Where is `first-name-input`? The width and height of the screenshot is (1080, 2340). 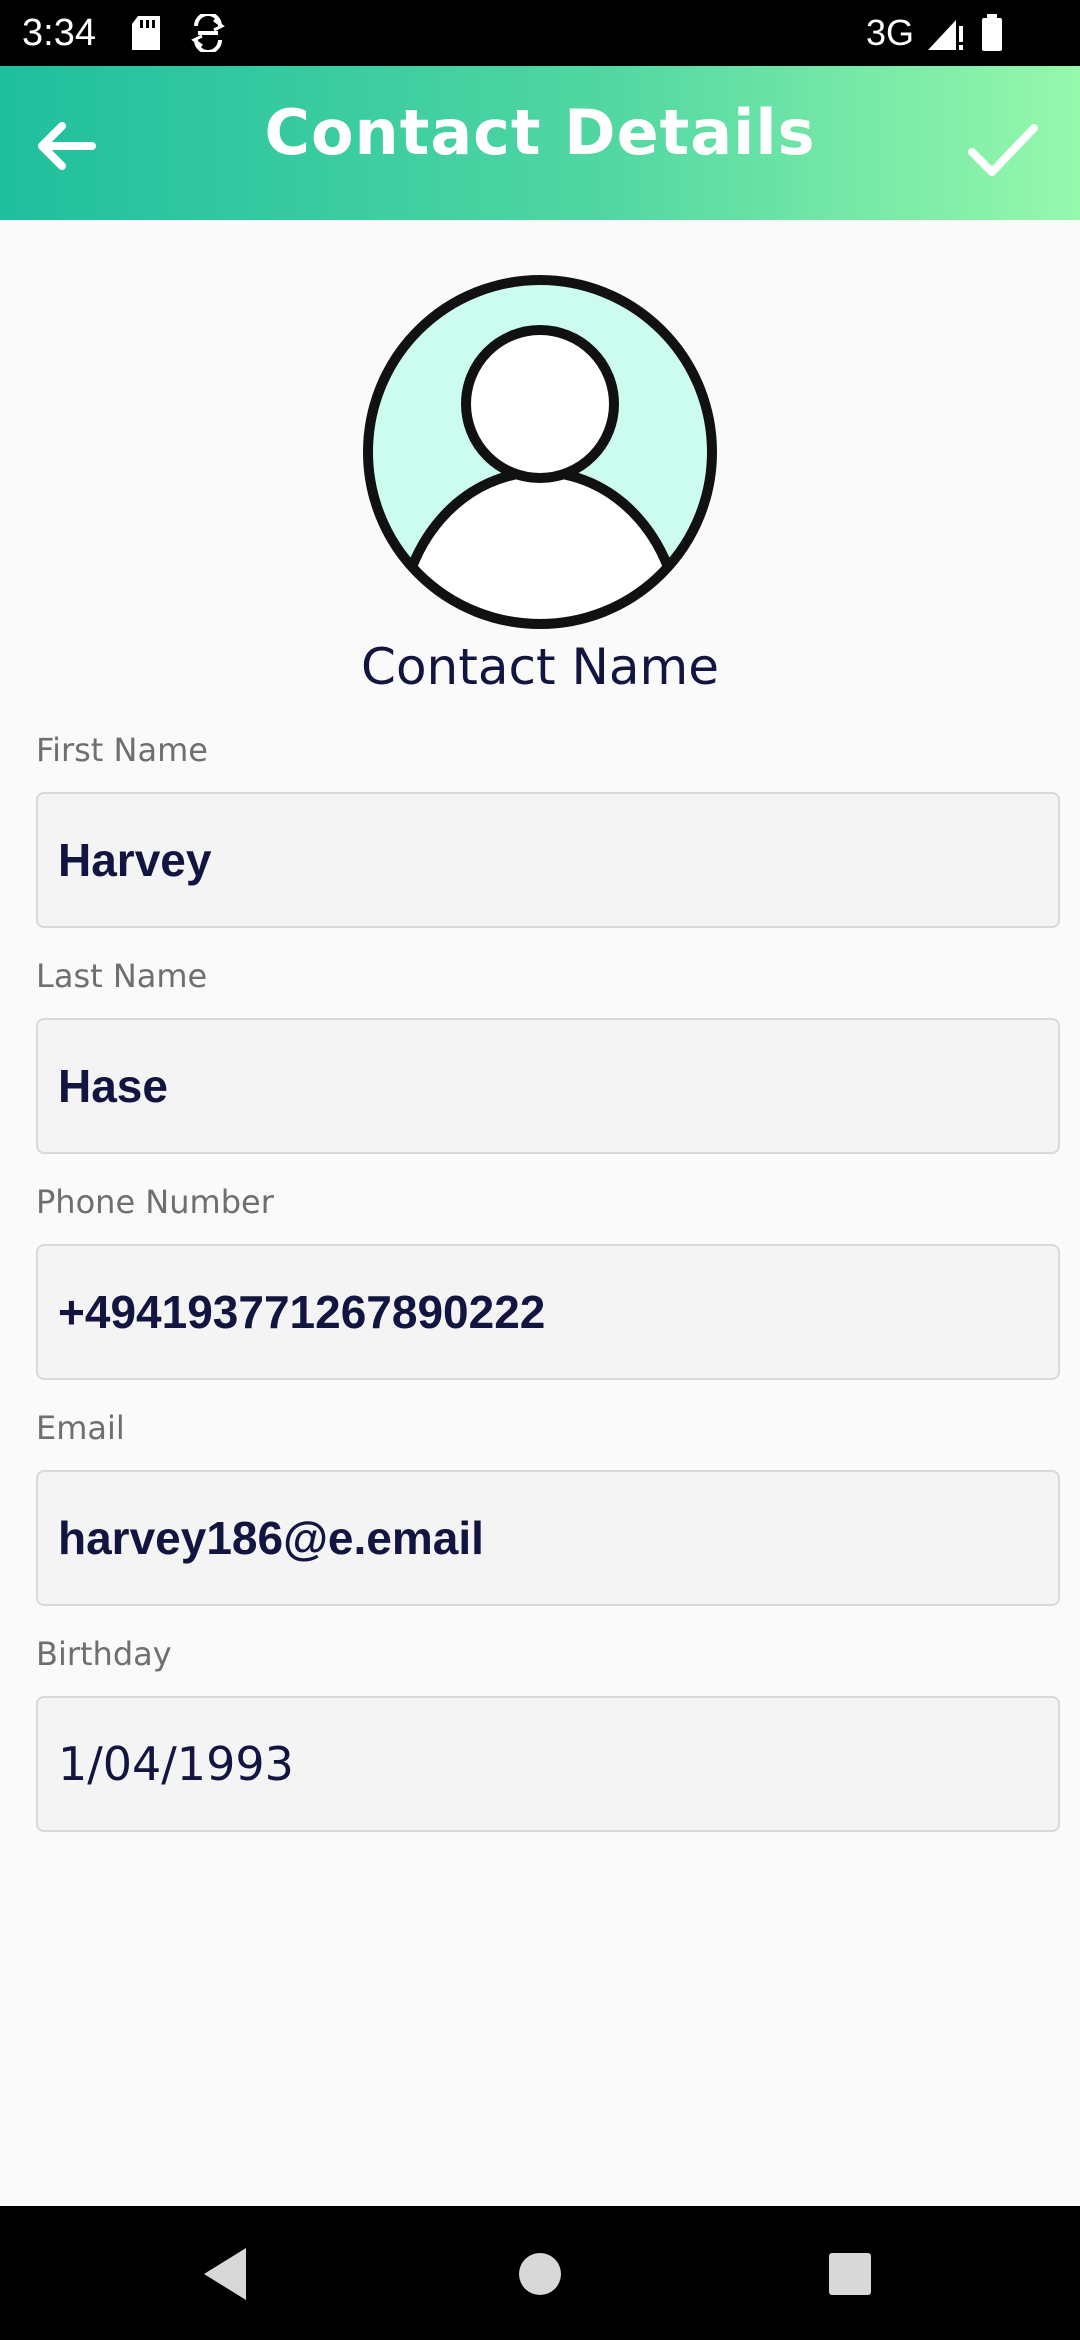 first-name-input is located at coordinates (548, 860).